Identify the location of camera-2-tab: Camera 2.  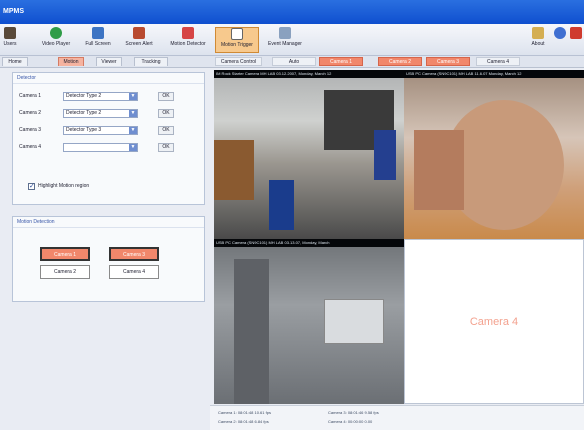
(400, 61).